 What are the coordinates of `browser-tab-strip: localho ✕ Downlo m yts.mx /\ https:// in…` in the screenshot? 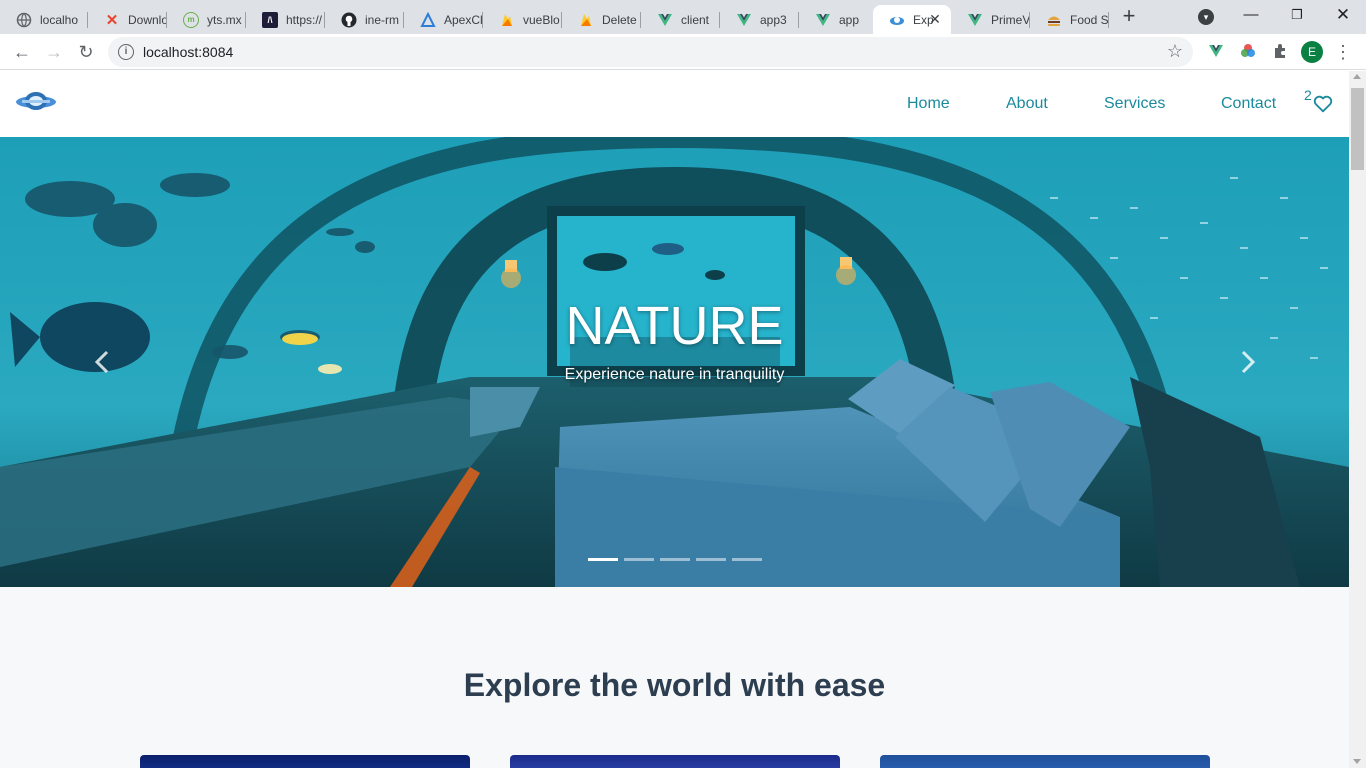 It's located at (683, 17).